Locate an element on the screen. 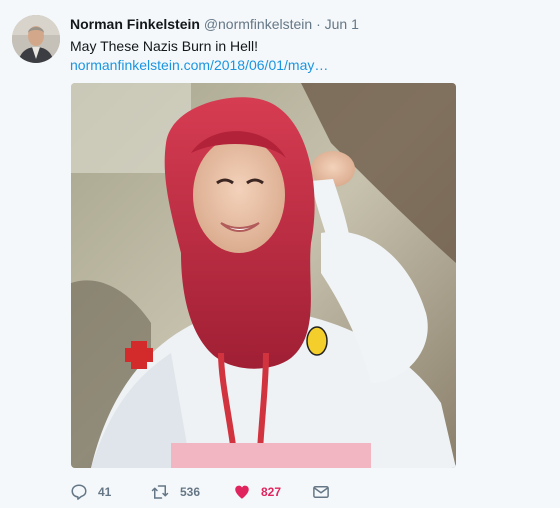  retweet-count: 536 is located at coordinates (190, 492).